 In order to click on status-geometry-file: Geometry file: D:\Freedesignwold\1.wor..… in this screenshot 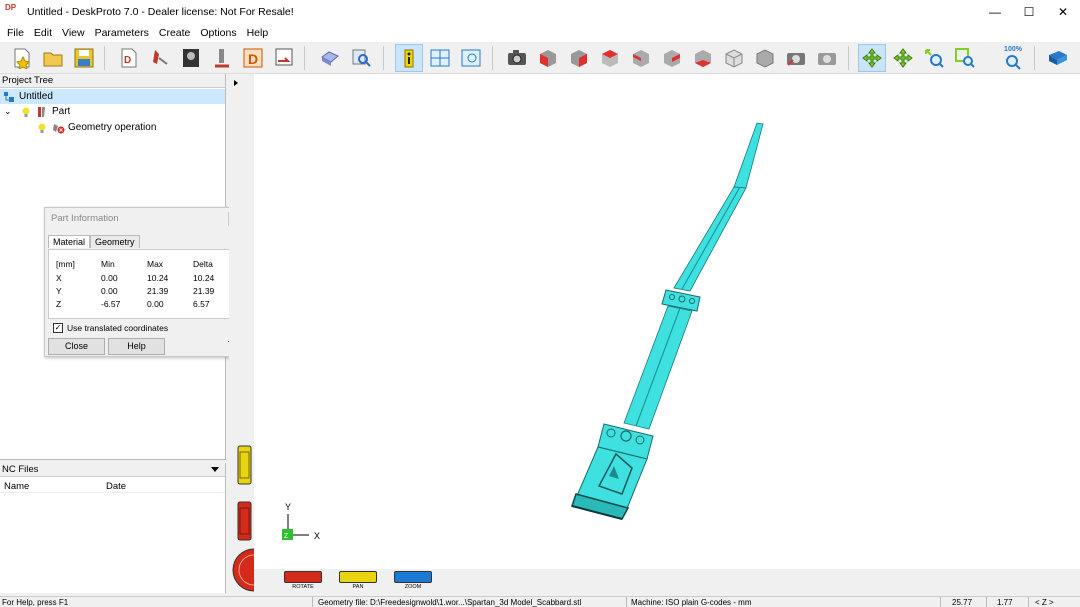, I will do `click(450, 602)`.